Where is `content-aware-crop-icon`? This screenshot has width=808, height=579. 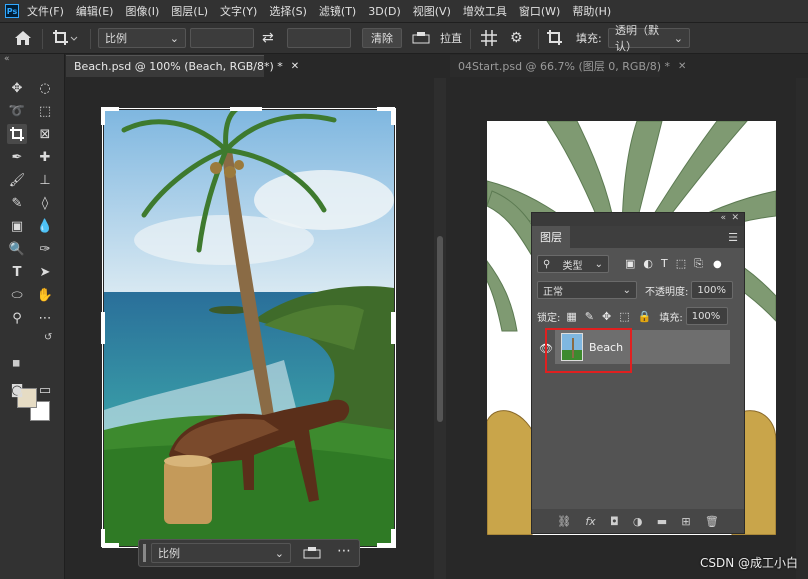 content-aware-crop-icon is located at coordinates (556, 38).